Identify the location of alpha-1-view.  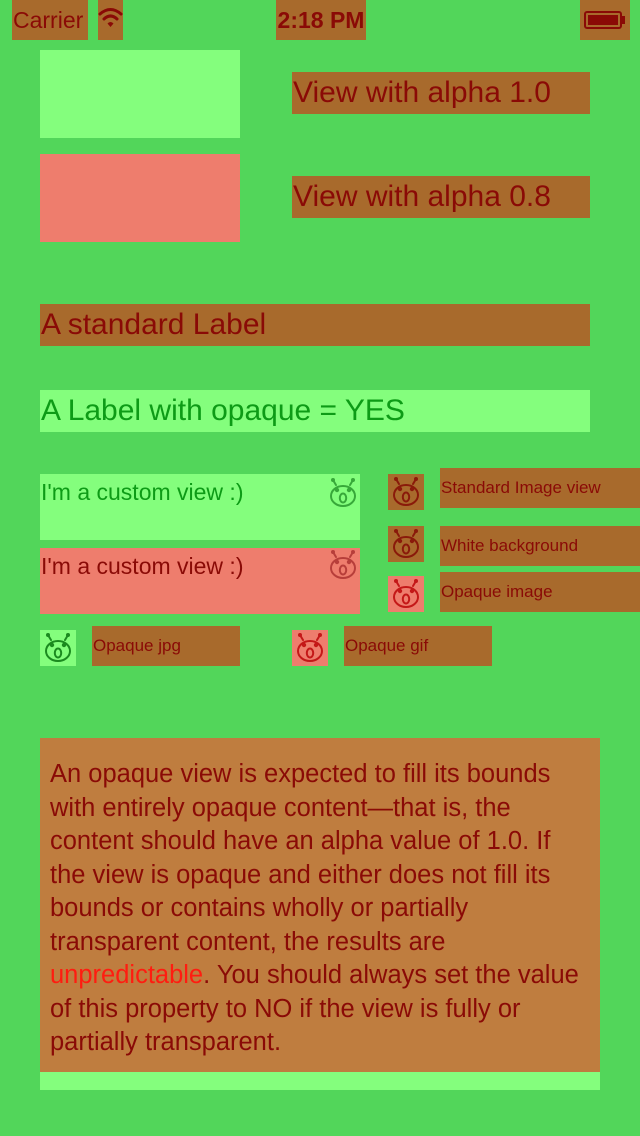
(140, 94).